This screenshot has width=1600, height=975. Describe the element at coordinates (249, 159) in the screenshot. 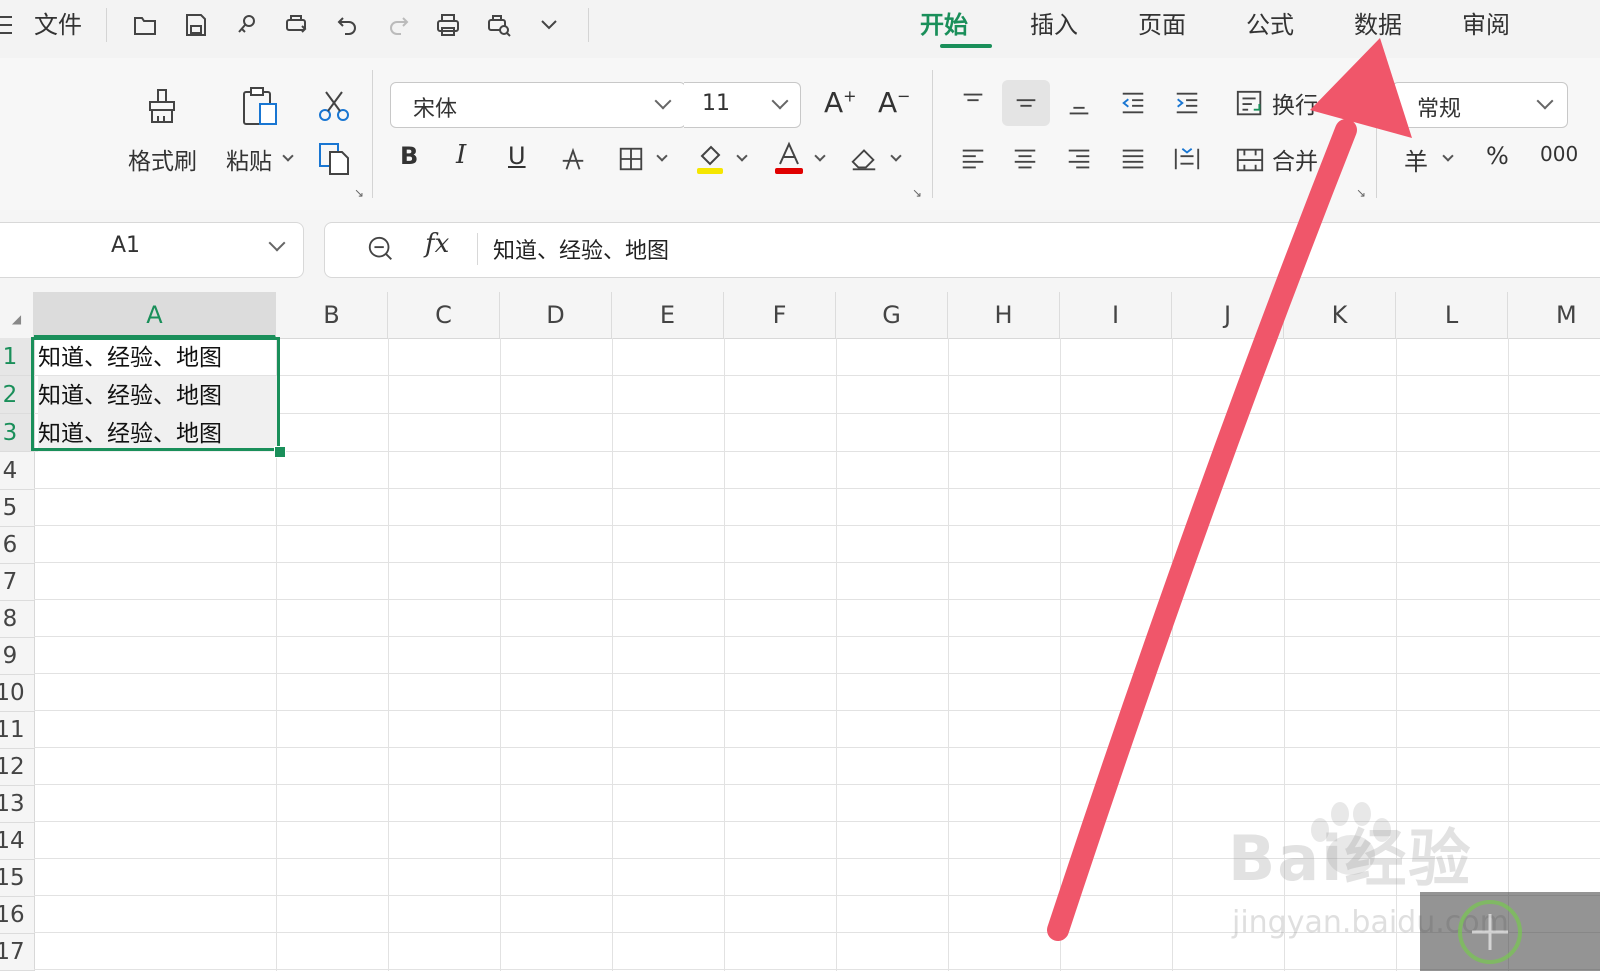

I see `paste-label: 粘贴` at that location.